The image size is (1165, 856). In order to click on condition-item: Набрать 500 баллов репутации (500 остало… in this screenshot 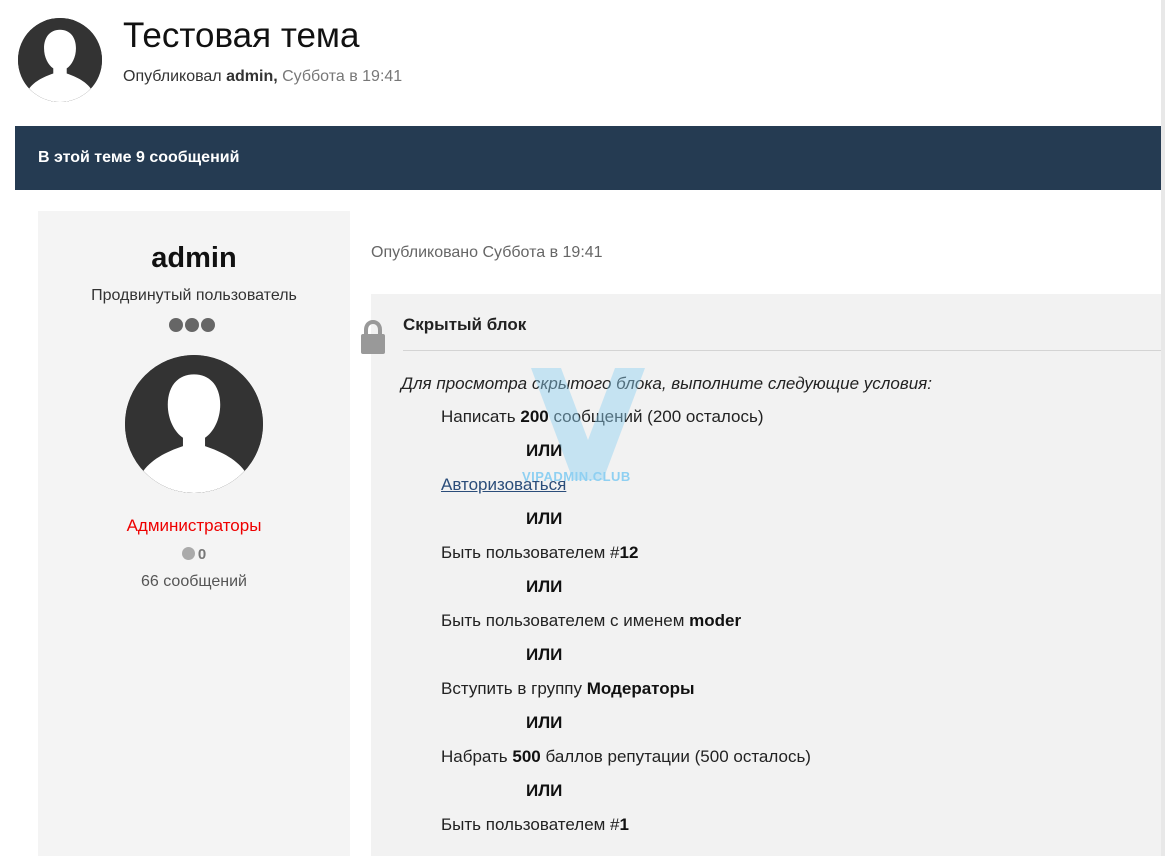, I will do `click(626, 757)`.